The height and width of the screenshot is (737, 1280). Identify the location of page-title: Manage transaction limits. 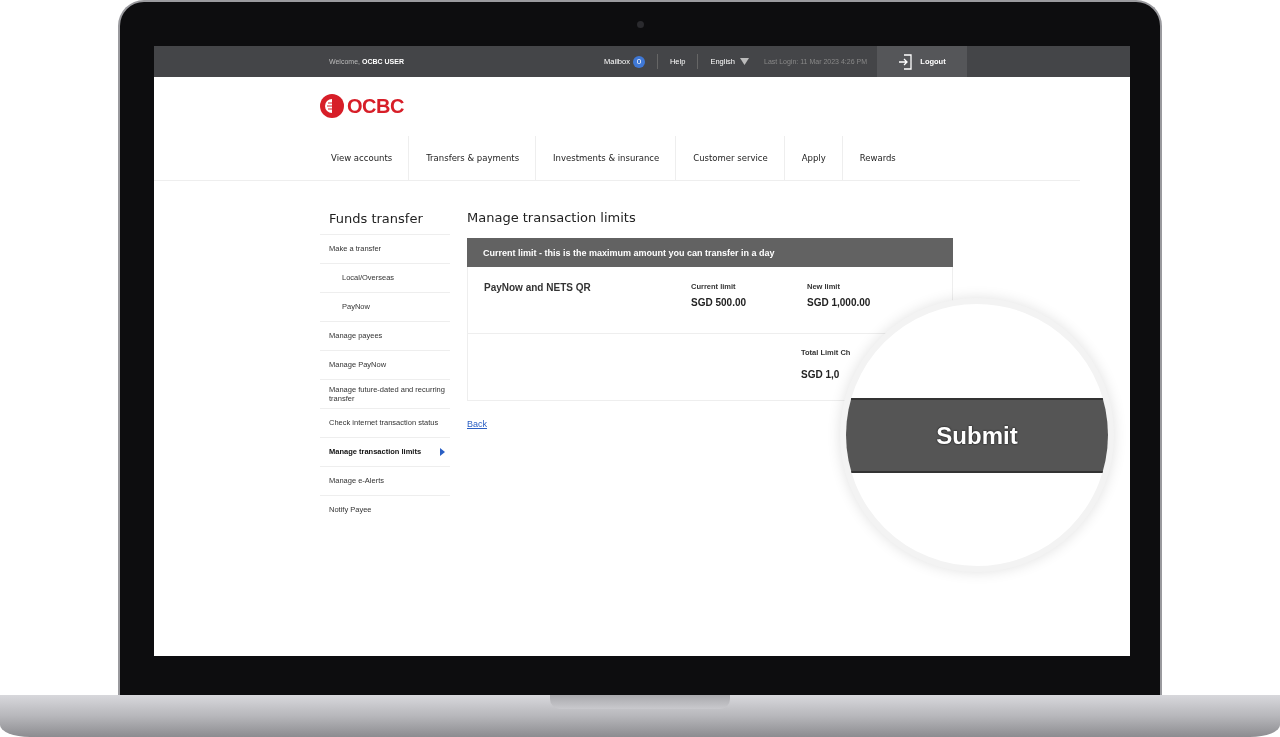
(552, 217).